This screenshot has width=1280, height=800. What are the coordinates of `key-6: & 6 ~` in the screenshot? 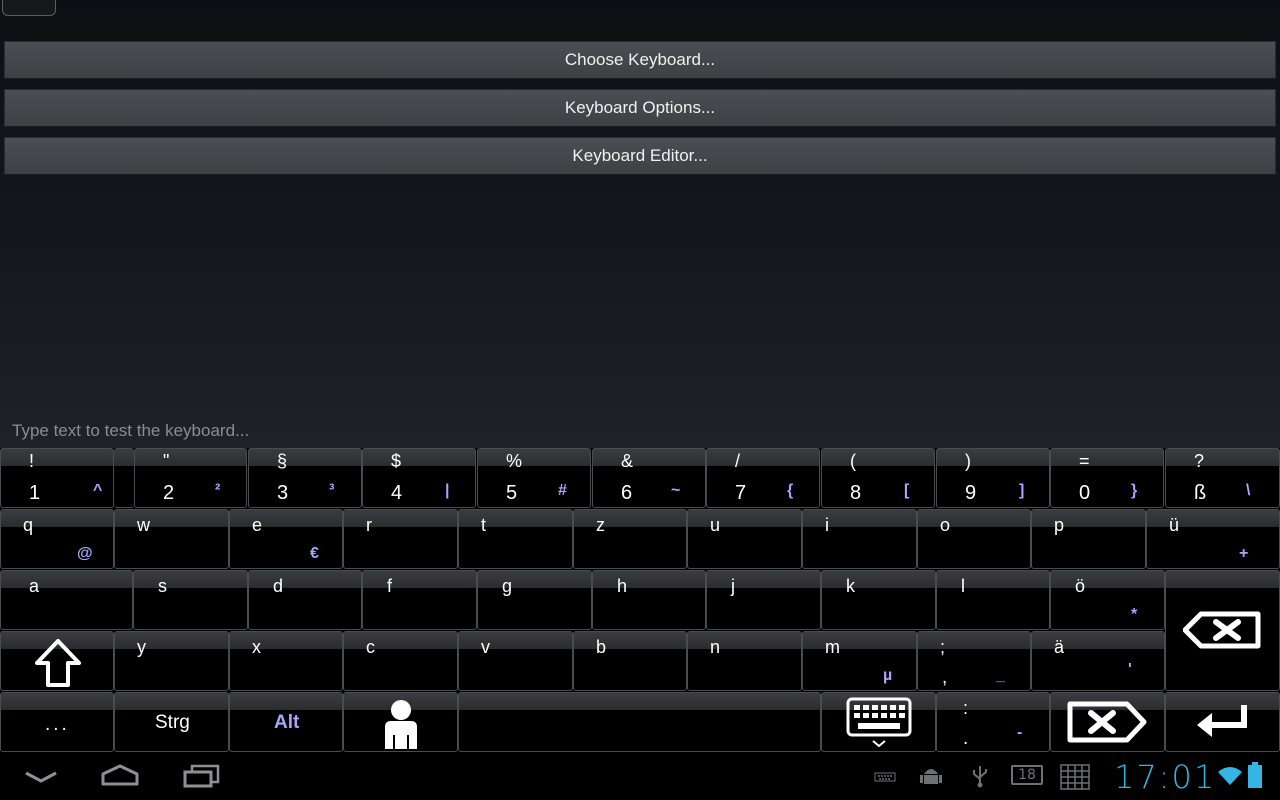 It's located at (649, 478).